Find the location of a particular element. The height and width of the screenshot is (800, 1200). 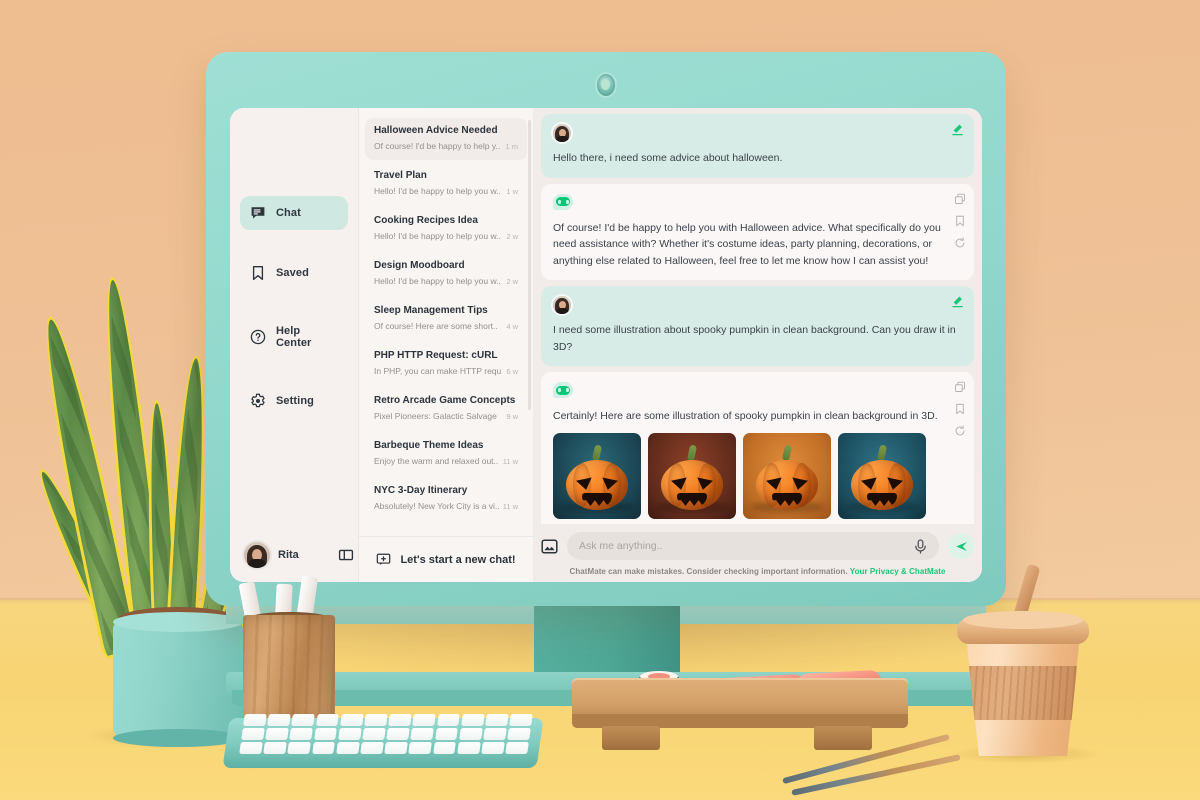

conversation-title: PHP HTTP Request: cURL is located at coordinates (436, 355).